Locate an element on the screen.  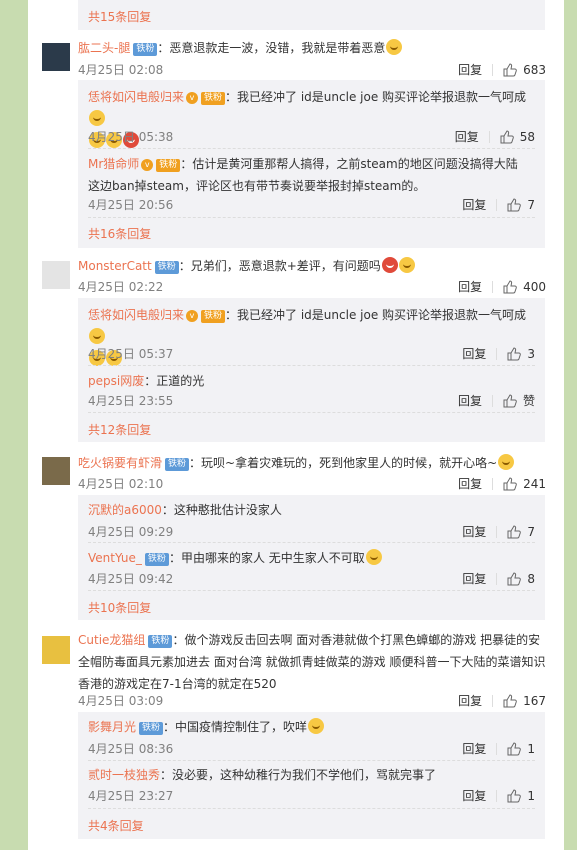
reply-actions: 回复 7 is located at coordinates (498, 204).